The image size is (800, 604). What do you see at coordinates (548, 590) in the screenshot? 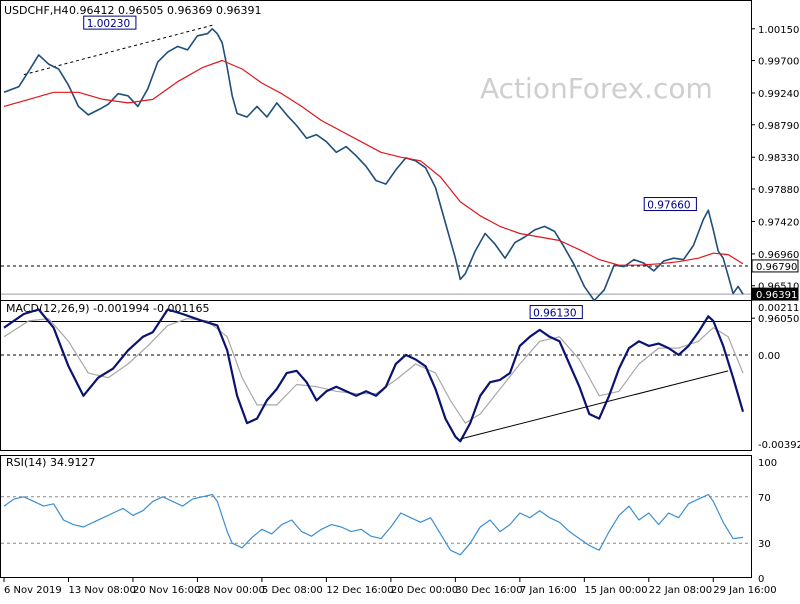
I see `time-tick-label: 7 Jan 16:00` at bounding box center [548, 590].